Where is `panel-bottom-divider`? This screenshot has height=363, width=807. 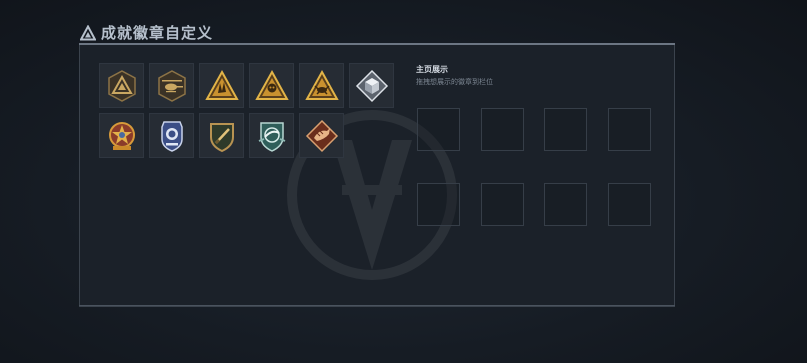 panel-bottom-divider is located at coordinates (377, 305).